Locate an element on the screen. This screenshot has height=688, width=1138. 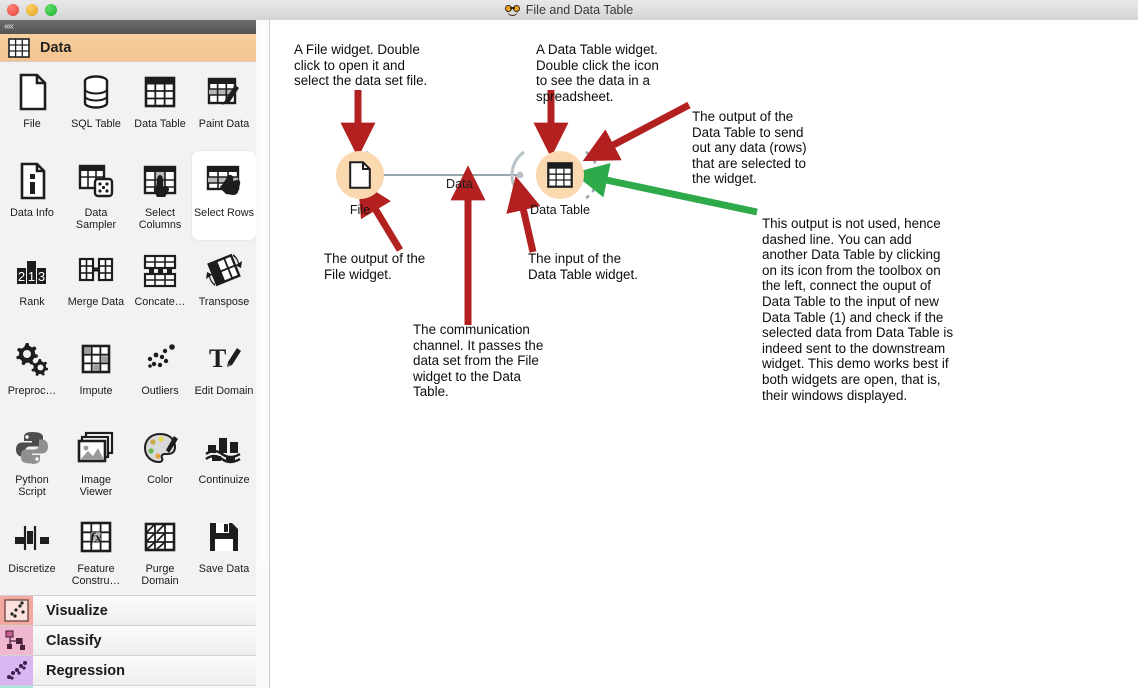
continuize-bars-icon is located at coordinates (224, 448).